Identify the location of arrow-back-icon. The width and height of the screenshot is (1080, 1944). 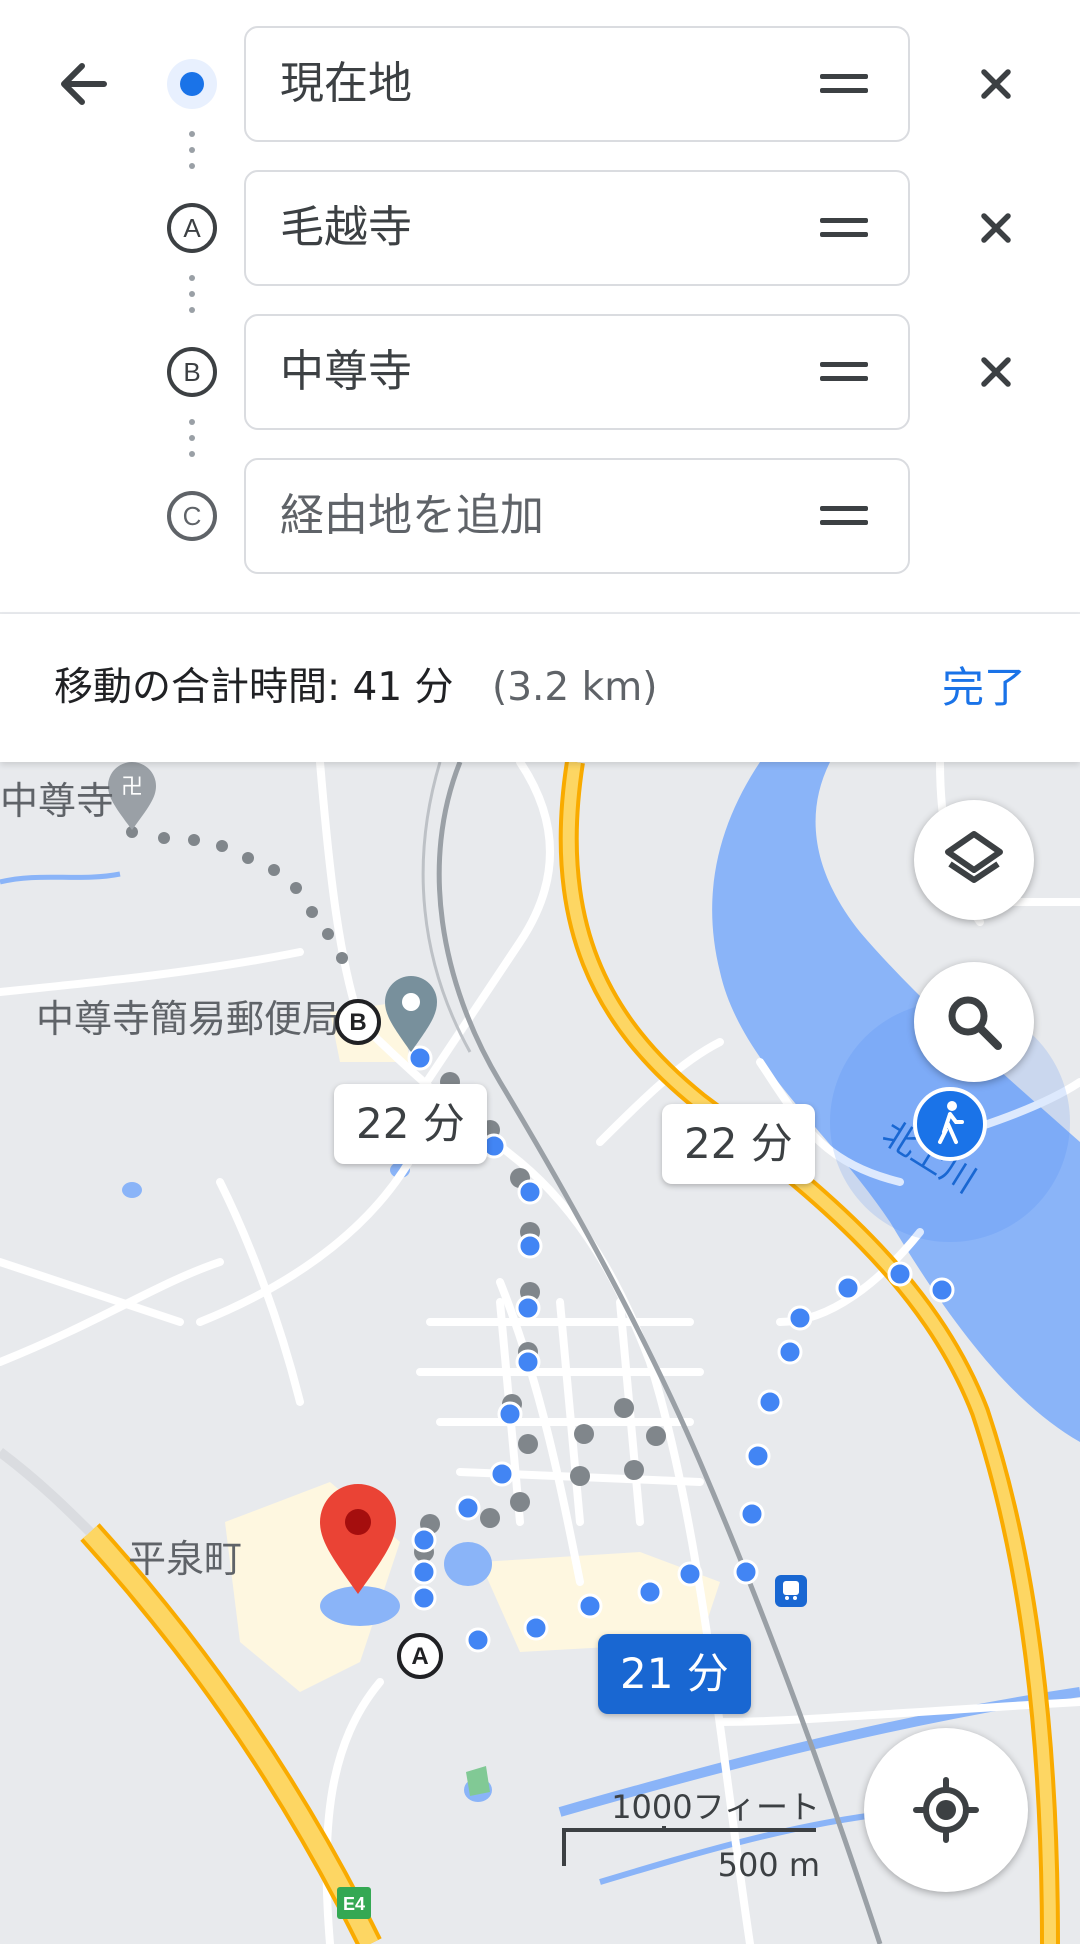
(84, 84).